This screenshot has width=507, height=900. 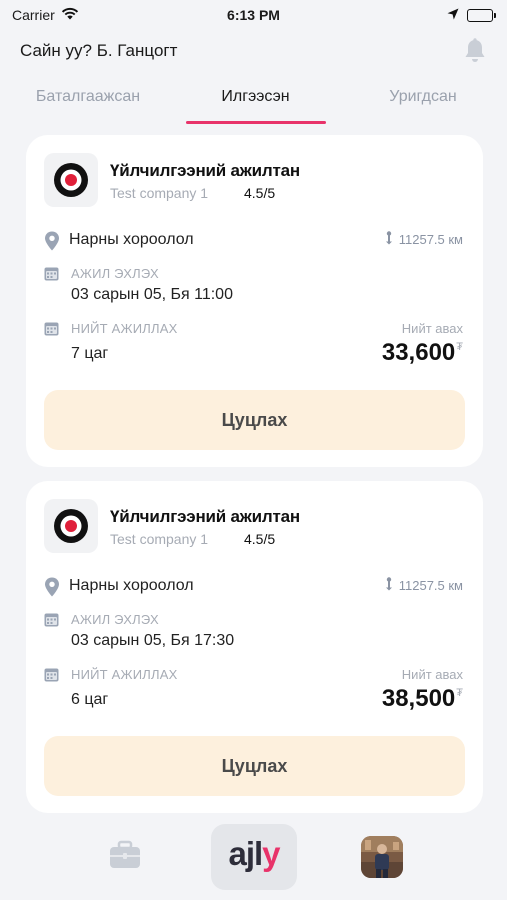 I want to click on bottom-nav: ajly, so click(x=253, y=860).